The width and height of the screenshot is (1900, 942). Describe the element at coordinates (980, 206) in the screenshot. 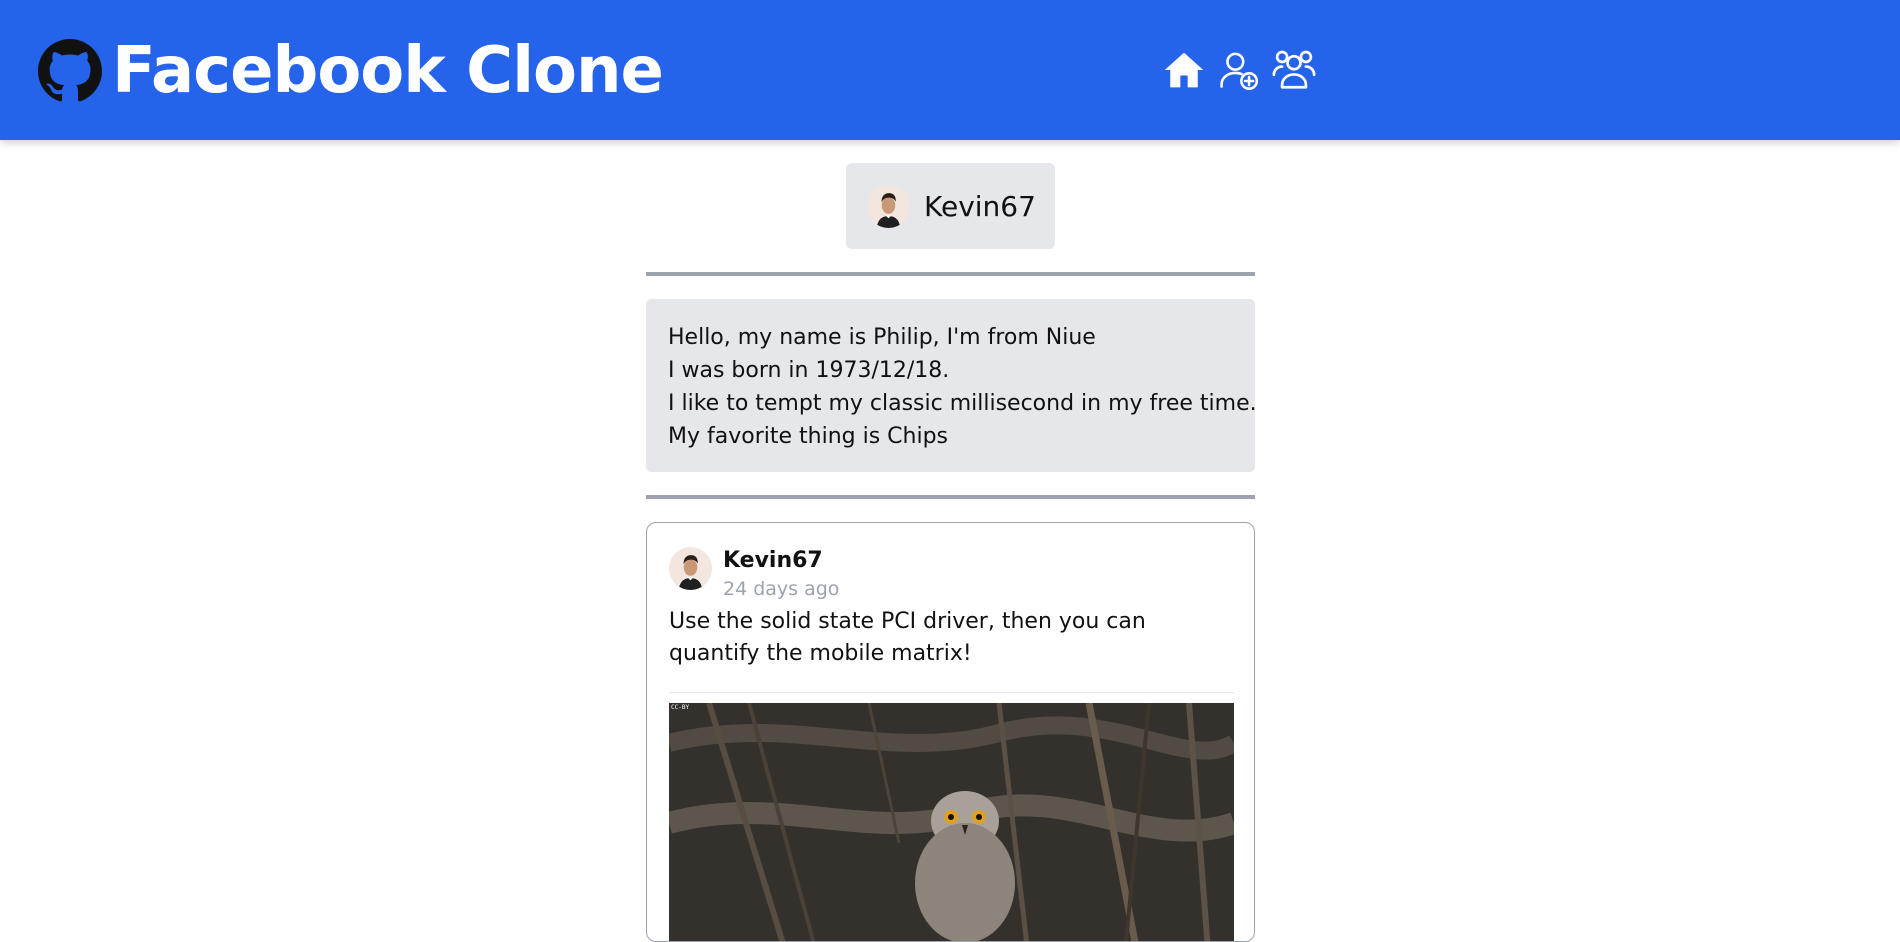

I see `profile-username: Kevin67` at that location.